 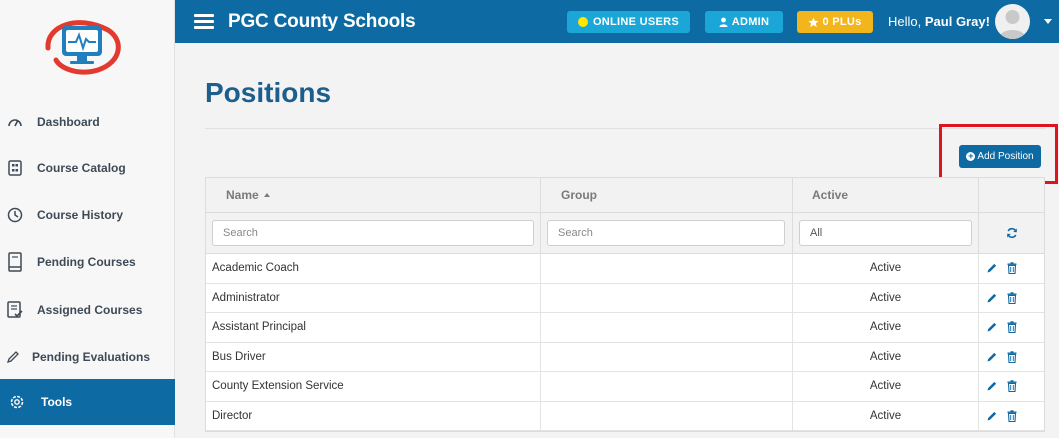 What do you see at coordinates (373, 386) in the screenshot?
I see `cell-name: County Extension Service` at bounding box center [373, 386].